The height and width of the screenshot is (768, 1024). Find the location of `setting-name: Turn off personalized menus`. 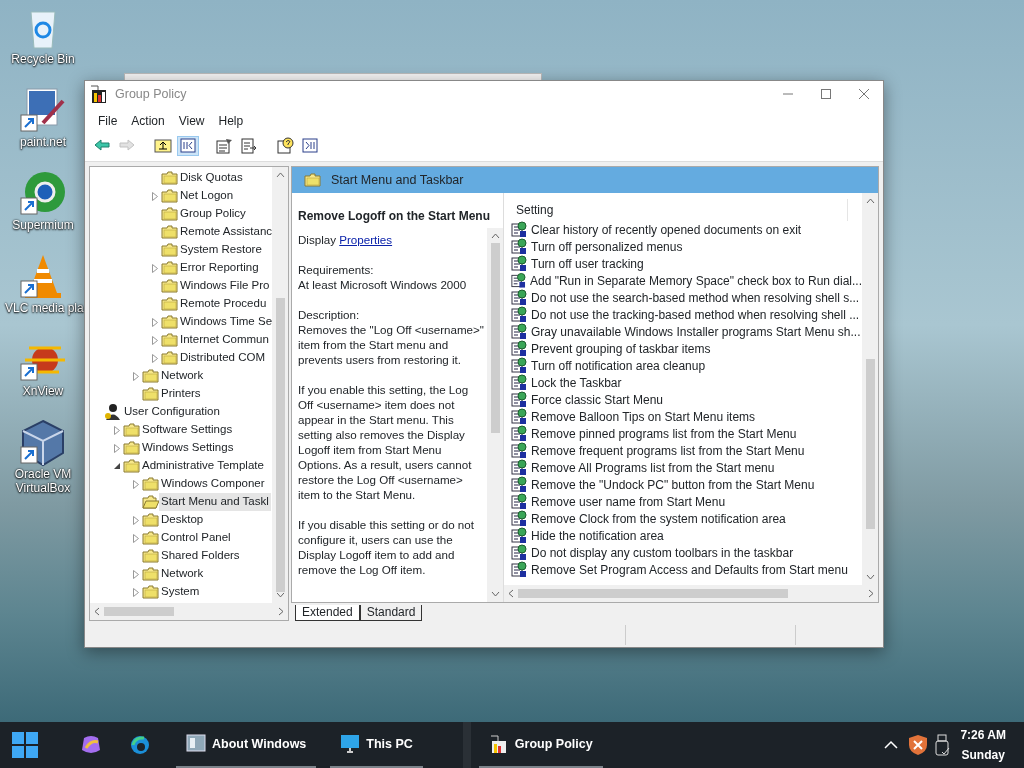

setting-name: Turn off personalized menus is located at coordinates (607, 246).